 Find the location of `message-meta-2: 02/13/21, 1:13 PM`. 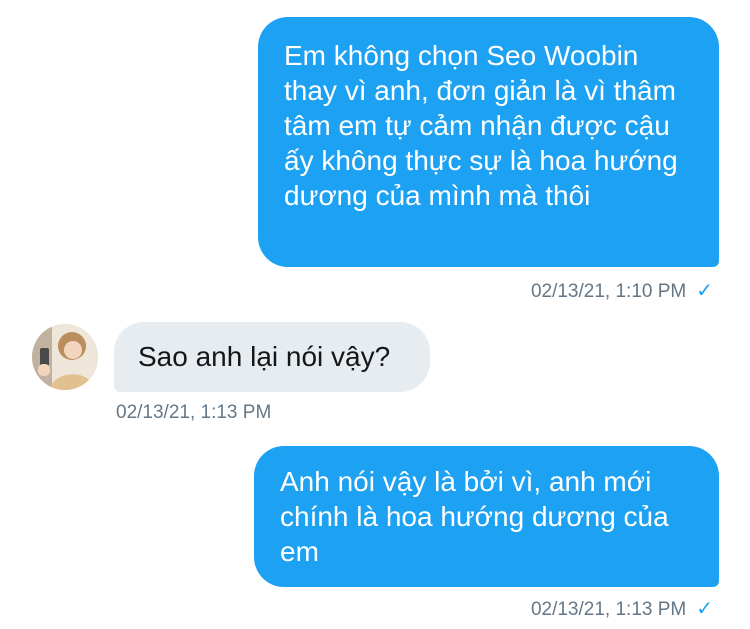

message-meta-2: 02/13/21, 1:13 PM is located at coordinates (193, 413).